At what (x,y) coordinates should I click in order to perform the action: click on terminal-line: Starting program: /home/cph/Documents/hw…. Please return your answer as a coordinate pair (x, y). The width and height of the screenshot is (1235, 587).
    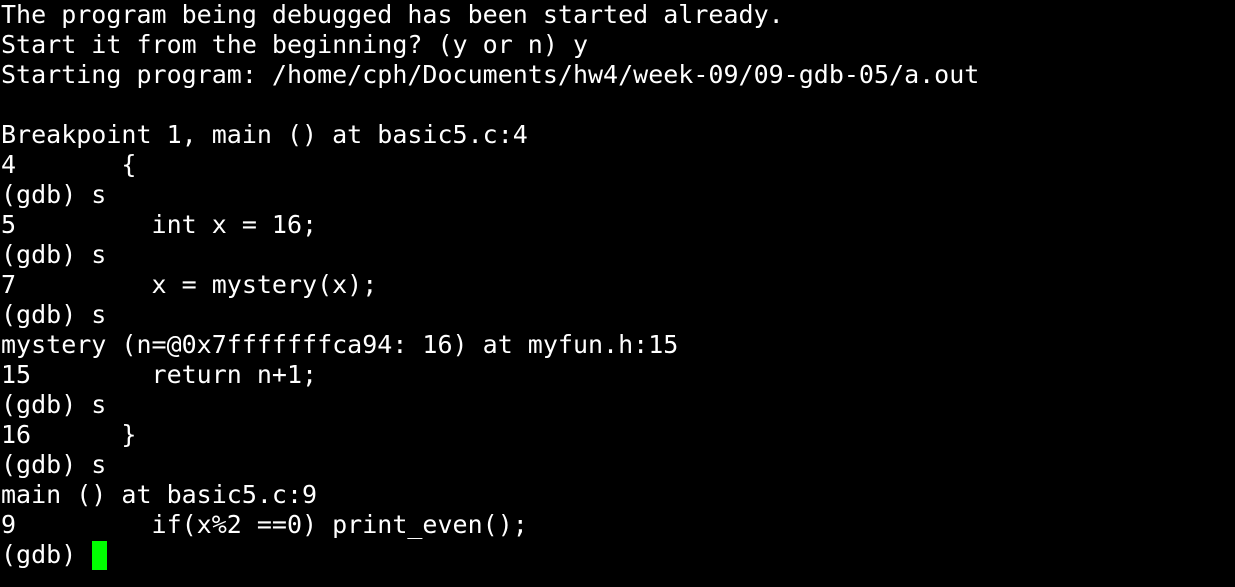
    Looking at the image, I should click on (490, 74).